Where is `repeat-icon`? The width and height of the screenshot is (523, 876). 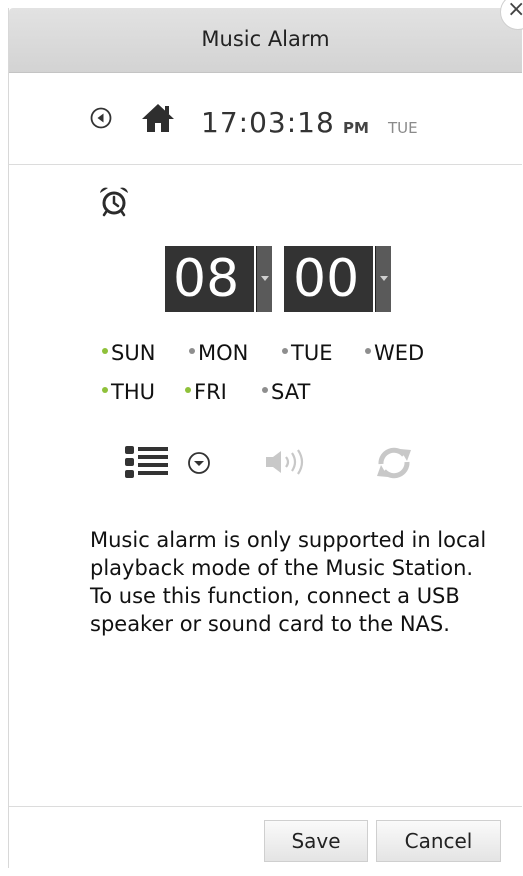 repeat-icon is located at coordinates (394, 465).